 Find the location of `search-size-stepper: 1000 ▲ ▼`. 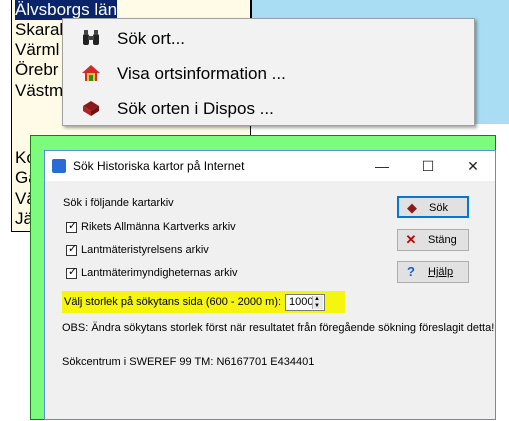

search-size-stepper: 1000 ▲ ▼ is located at coordinates (305, 302).